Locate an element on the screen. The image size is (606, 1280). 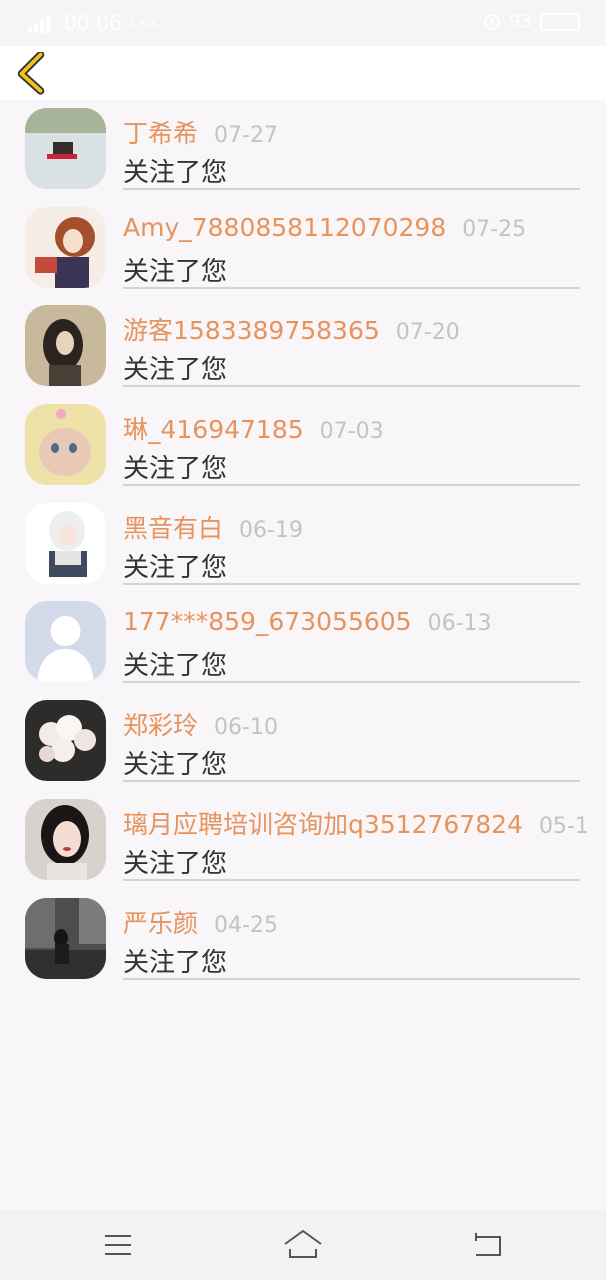
name-line: 177***859_673055605 06-13 is located at coordinates (307, 621).